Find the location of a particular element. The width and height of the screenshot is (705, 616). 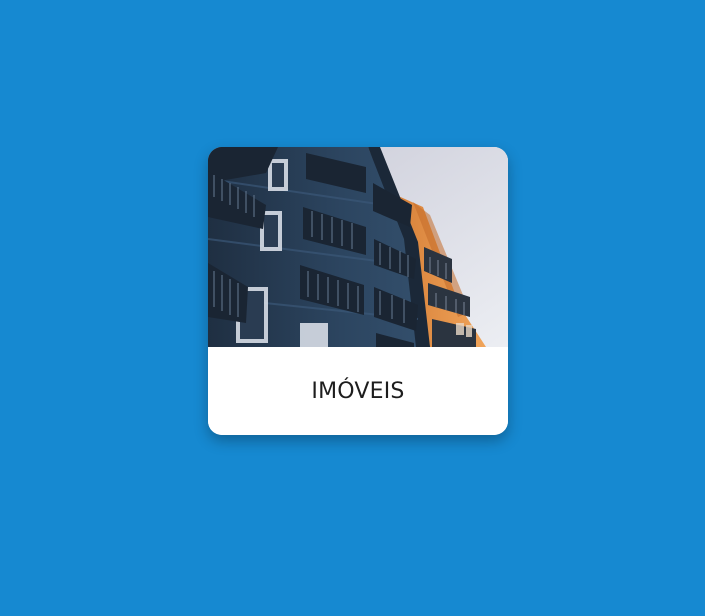

apartment-building-image is located at coordinates (358, 247).